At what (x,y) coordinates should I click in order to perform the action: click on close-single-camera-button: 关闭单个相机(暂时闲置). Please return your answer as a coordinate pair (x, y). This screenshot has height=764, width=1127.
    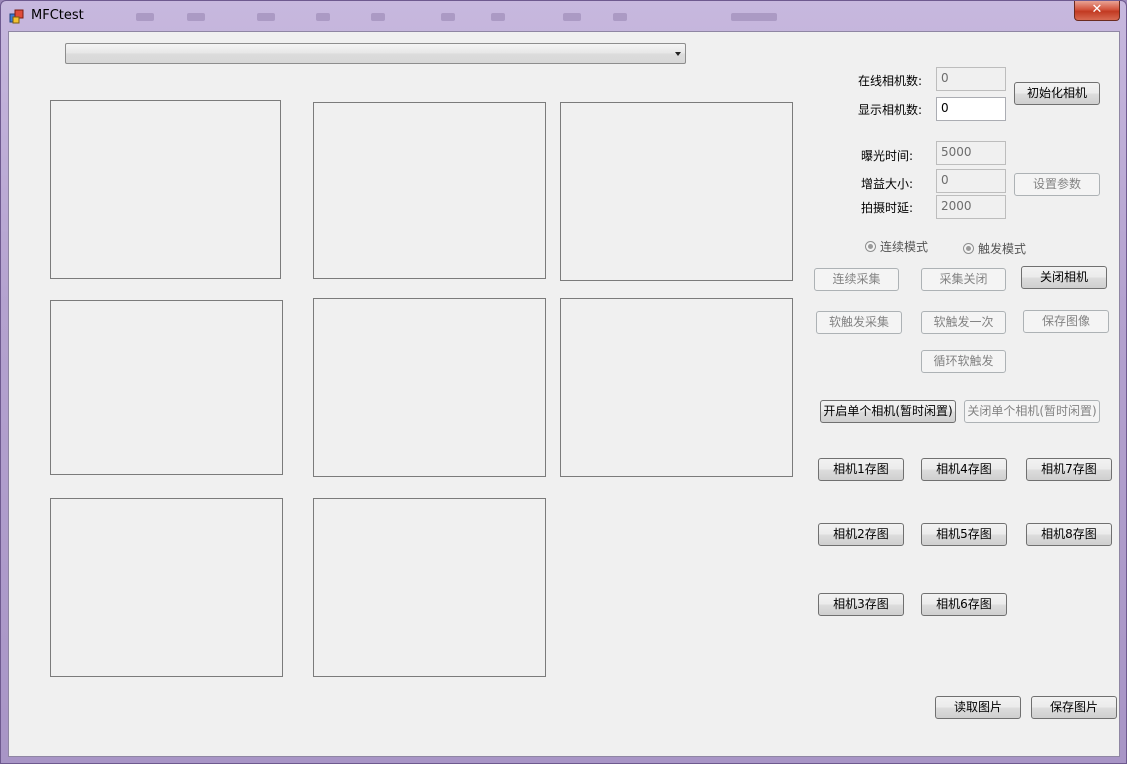
    Looking at the image, I should click on (1032, 411).